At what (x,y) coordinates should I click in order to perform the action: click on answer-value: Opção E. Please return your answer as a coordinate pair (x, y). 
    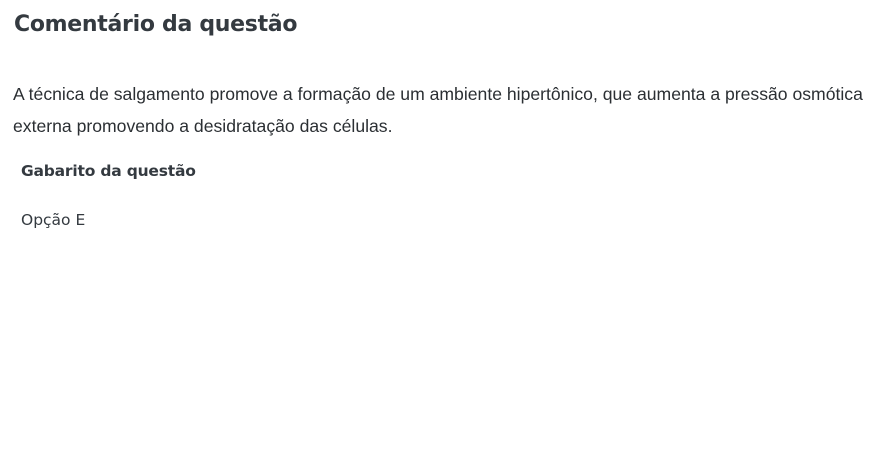
    Looking at the image, I should click on (53, 220).